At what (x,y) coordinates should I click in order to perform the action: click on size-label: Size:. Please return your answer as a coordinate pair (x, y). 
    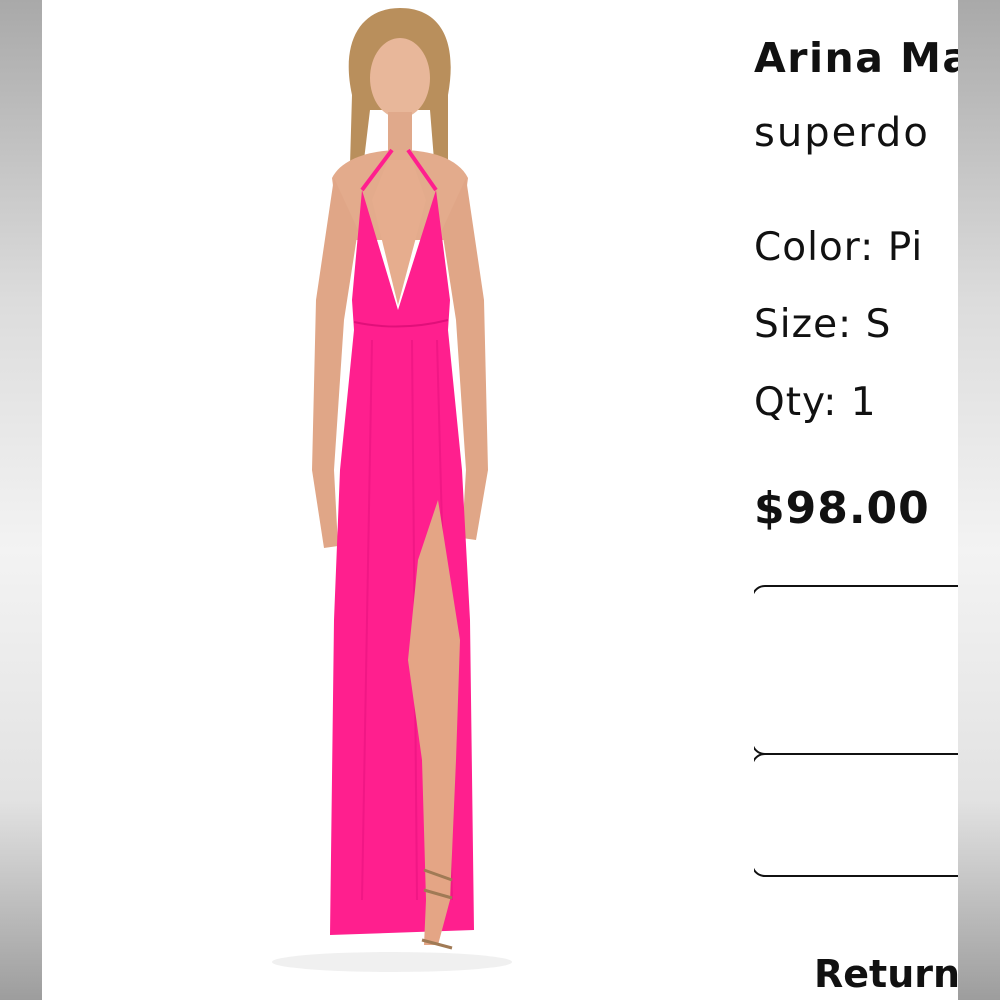
    Looking at the image, I should click on (803, 324).